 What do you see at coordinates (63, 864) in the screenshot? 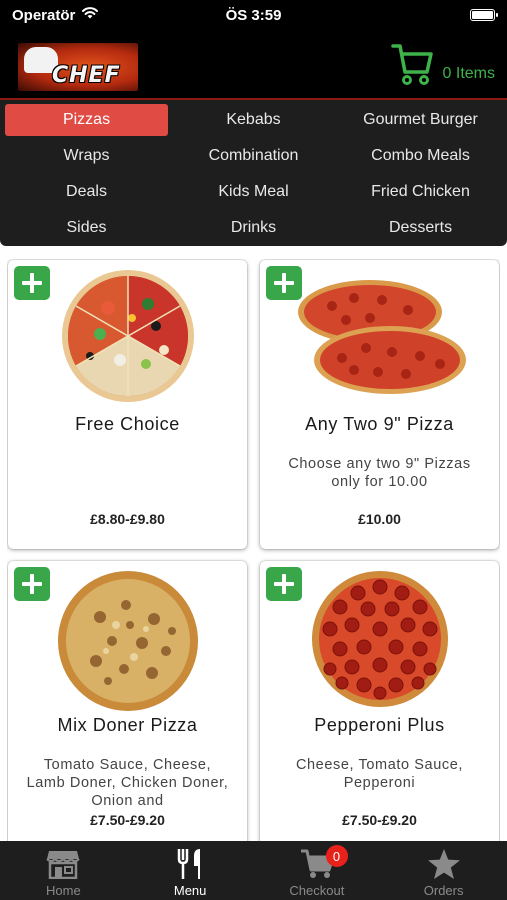
I see `storefront-icon` at bounding box center [63, 864].